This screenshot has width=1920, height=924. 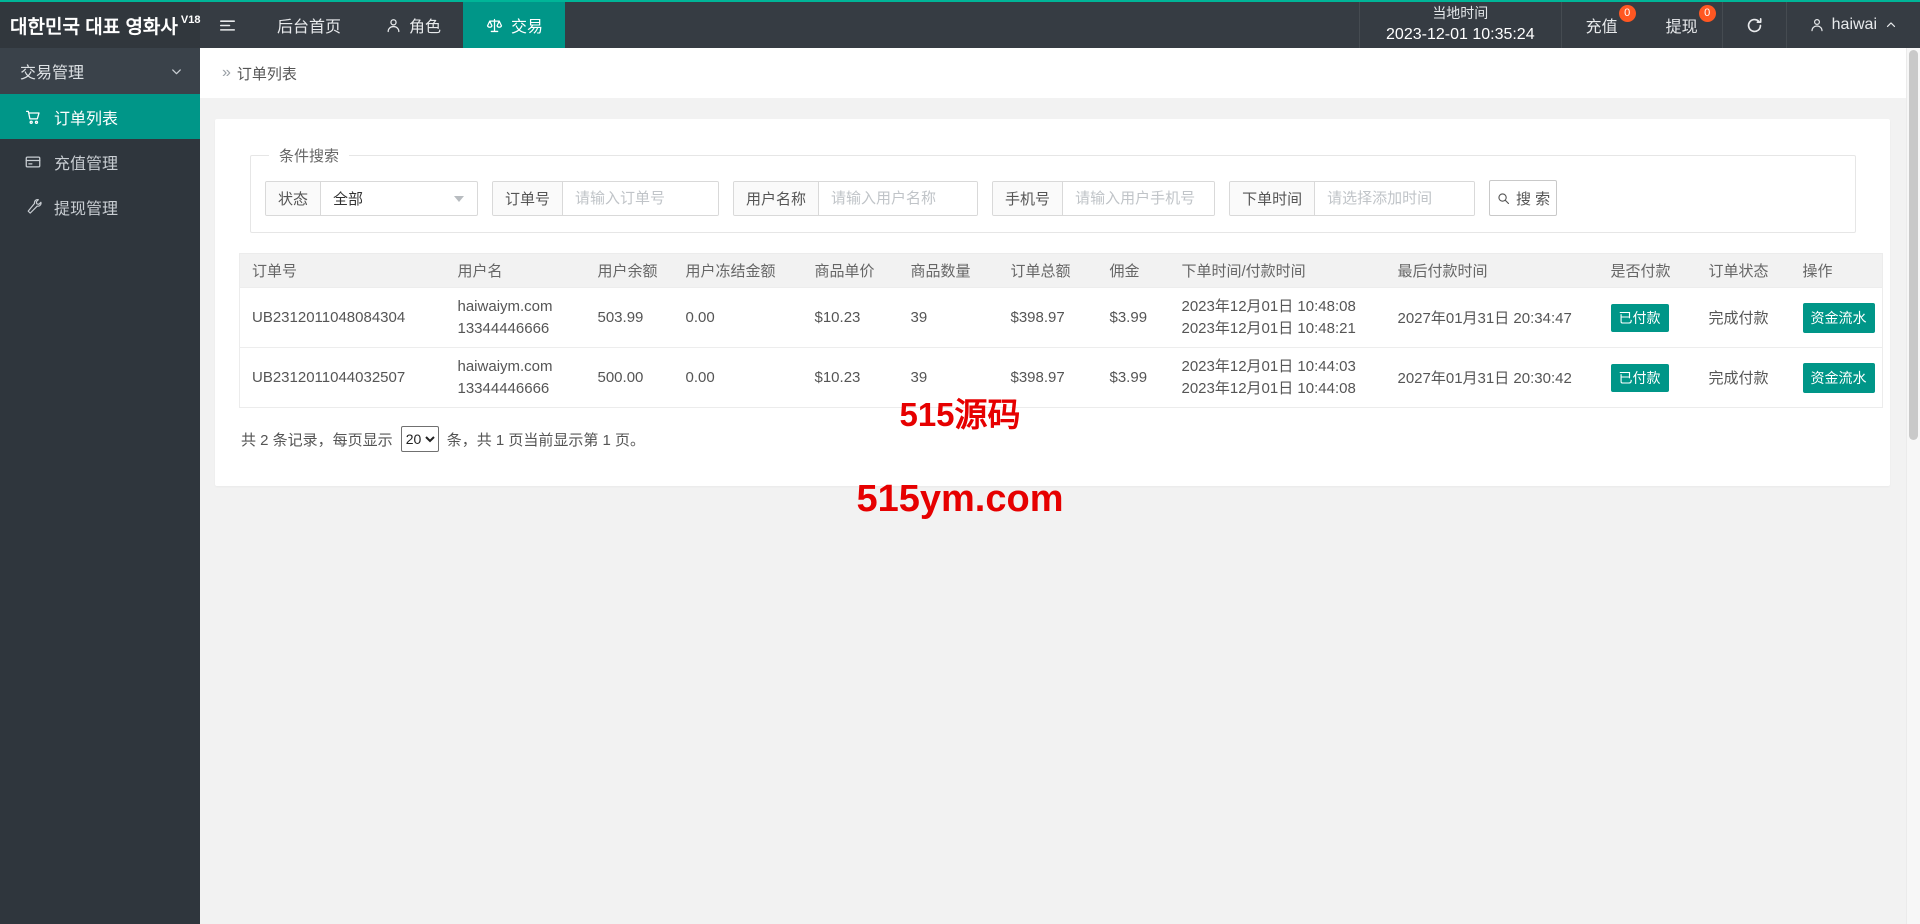 I want to click on order-time-input, so click(x=1395, y=198).